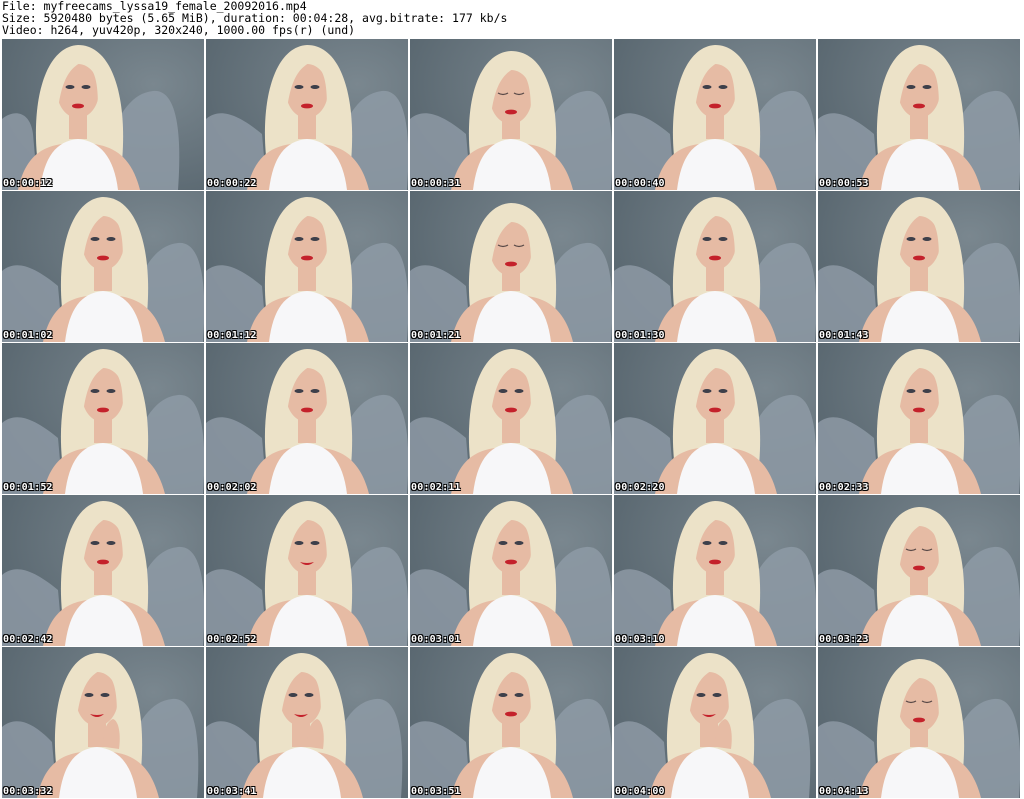 Image resolution: width=1024 pixels, height=799 pixels. I want to click on video-thumbnail: 00:02:20, so click(715, 418).